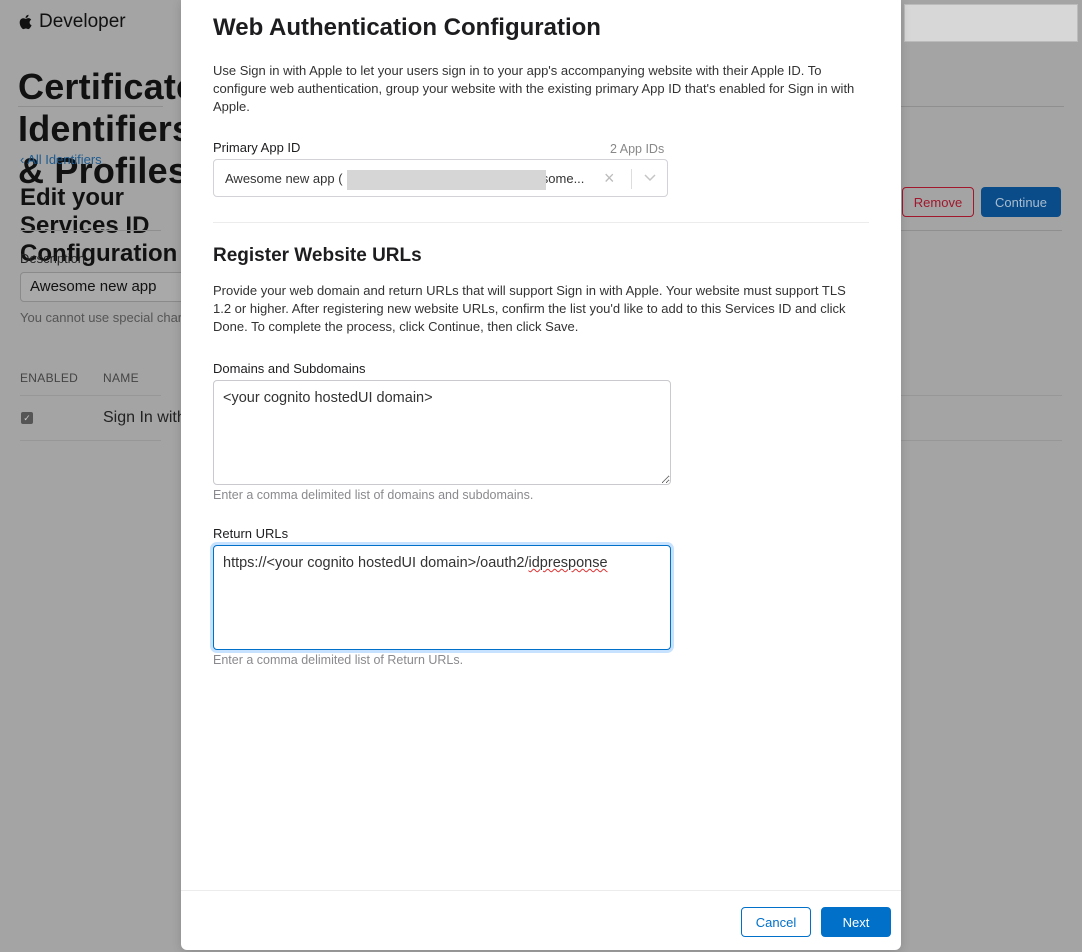 The width and height of the screenshot is (1082, 952). What do you see at coordinates (61, 159) in the screenshot?
I see `all-identifiers-link: ‹ All Identifiers` at bounding box center [61, 159].